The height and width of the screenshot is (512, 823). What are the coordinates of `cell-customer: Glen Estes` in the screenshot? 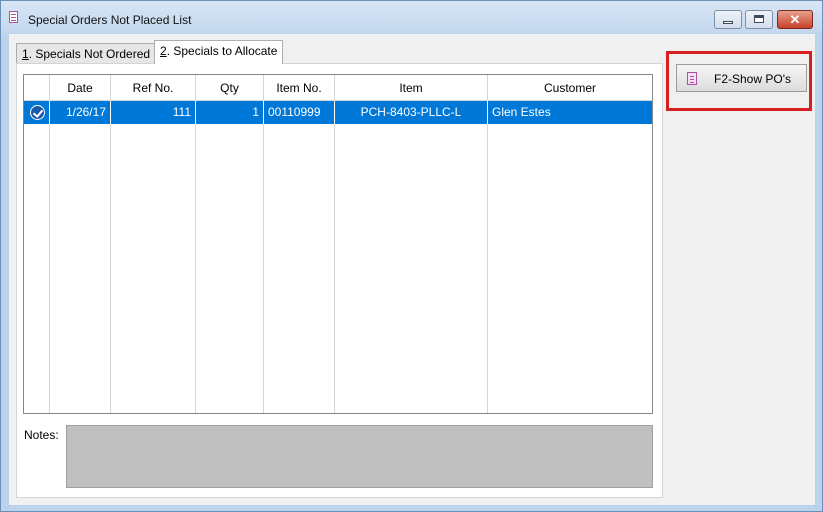 It's located at (521, 112).